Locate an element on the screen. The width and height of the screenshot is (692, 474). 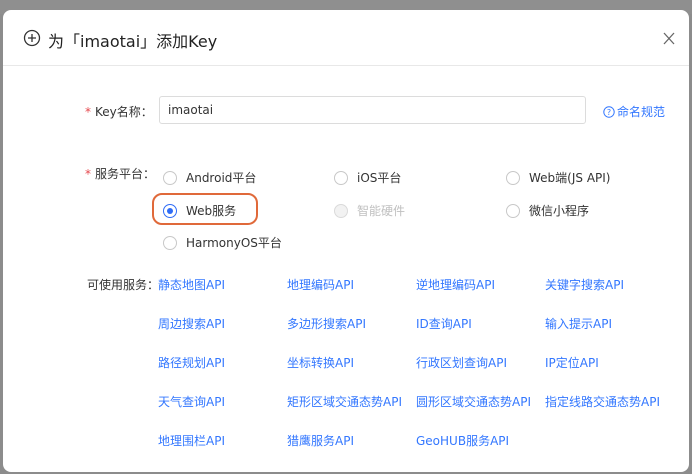
service-link: 路径规划API is located at coordinates (191, 362).